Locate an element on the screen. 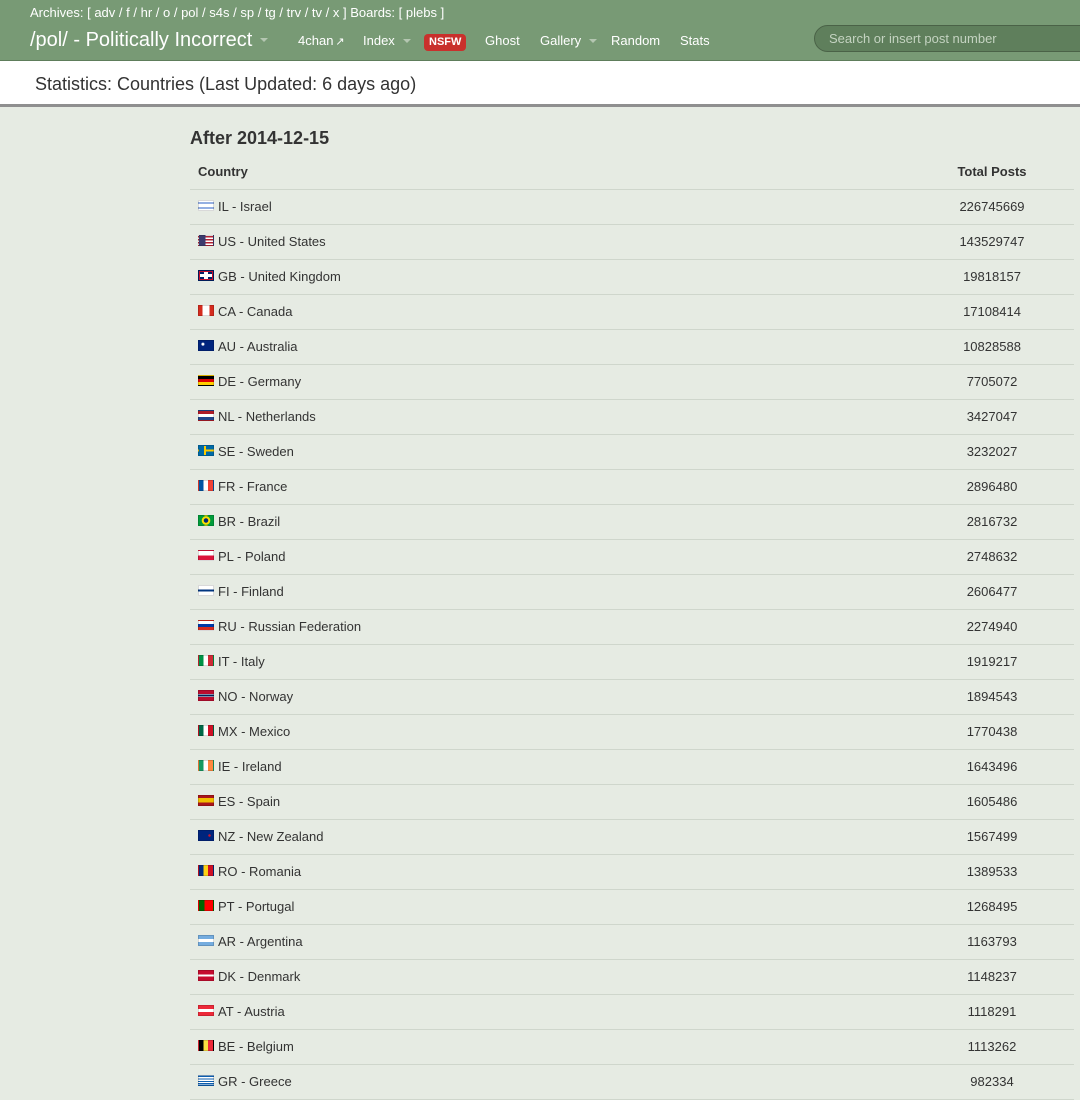 This screenshot has width=1080, height=1100. country-name: SE - Sweden is located at coordinates (256, 451).